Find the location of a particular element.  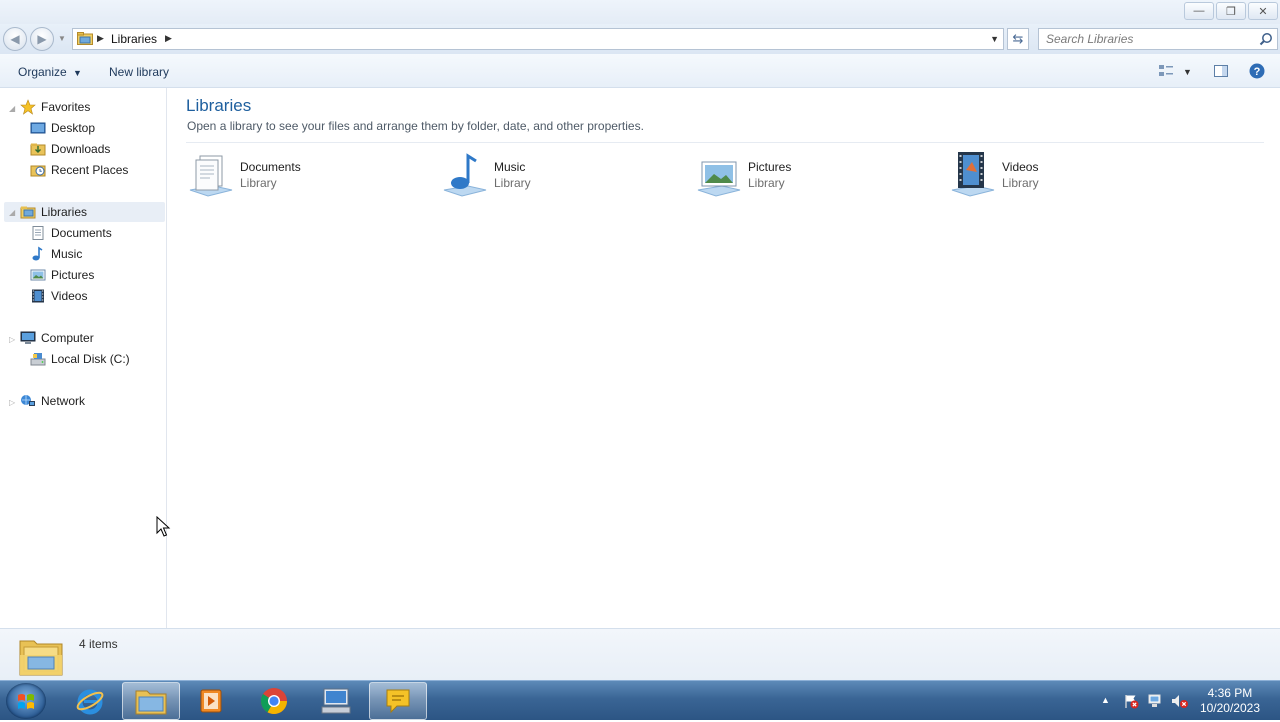

clock-time: 4:36 PM is located at coordinates (1230, 693).